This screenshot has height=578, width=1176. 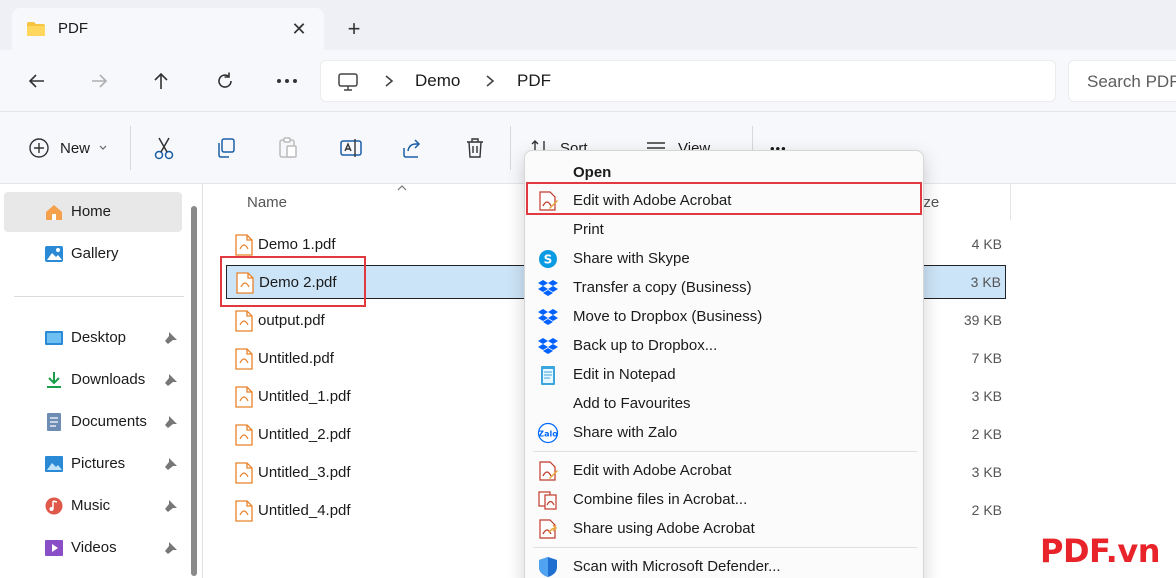 What do you see at coordinates (534, 81) in the screenshot?
I see `breadcrumb-pdf: PDF` at bounding box center [534, 81].